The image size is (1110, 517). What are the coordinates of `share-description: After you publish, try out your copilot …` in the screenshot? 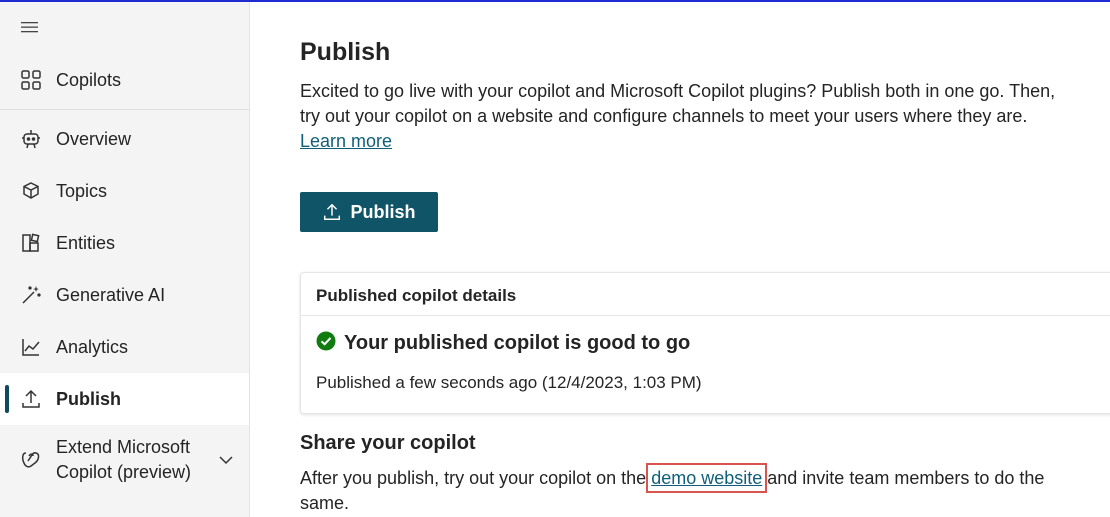 It's located at (690, 489).